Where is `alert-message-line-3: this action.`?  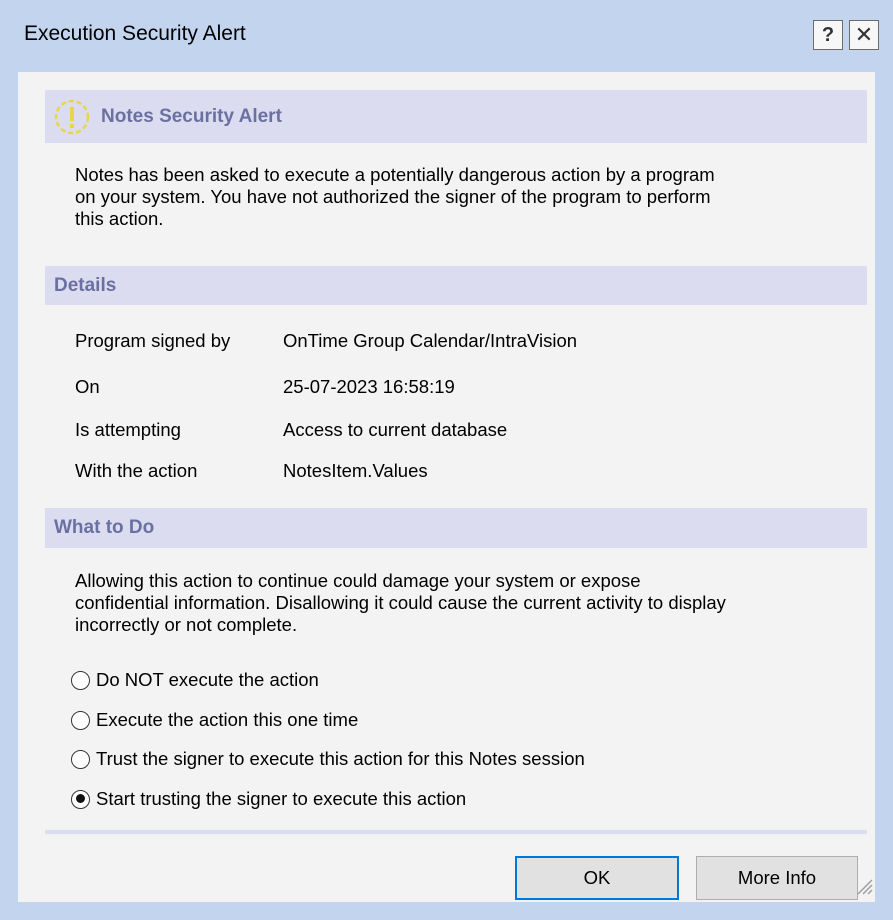 alert-message-line-3: this action. is located at coordinates (119, 218).